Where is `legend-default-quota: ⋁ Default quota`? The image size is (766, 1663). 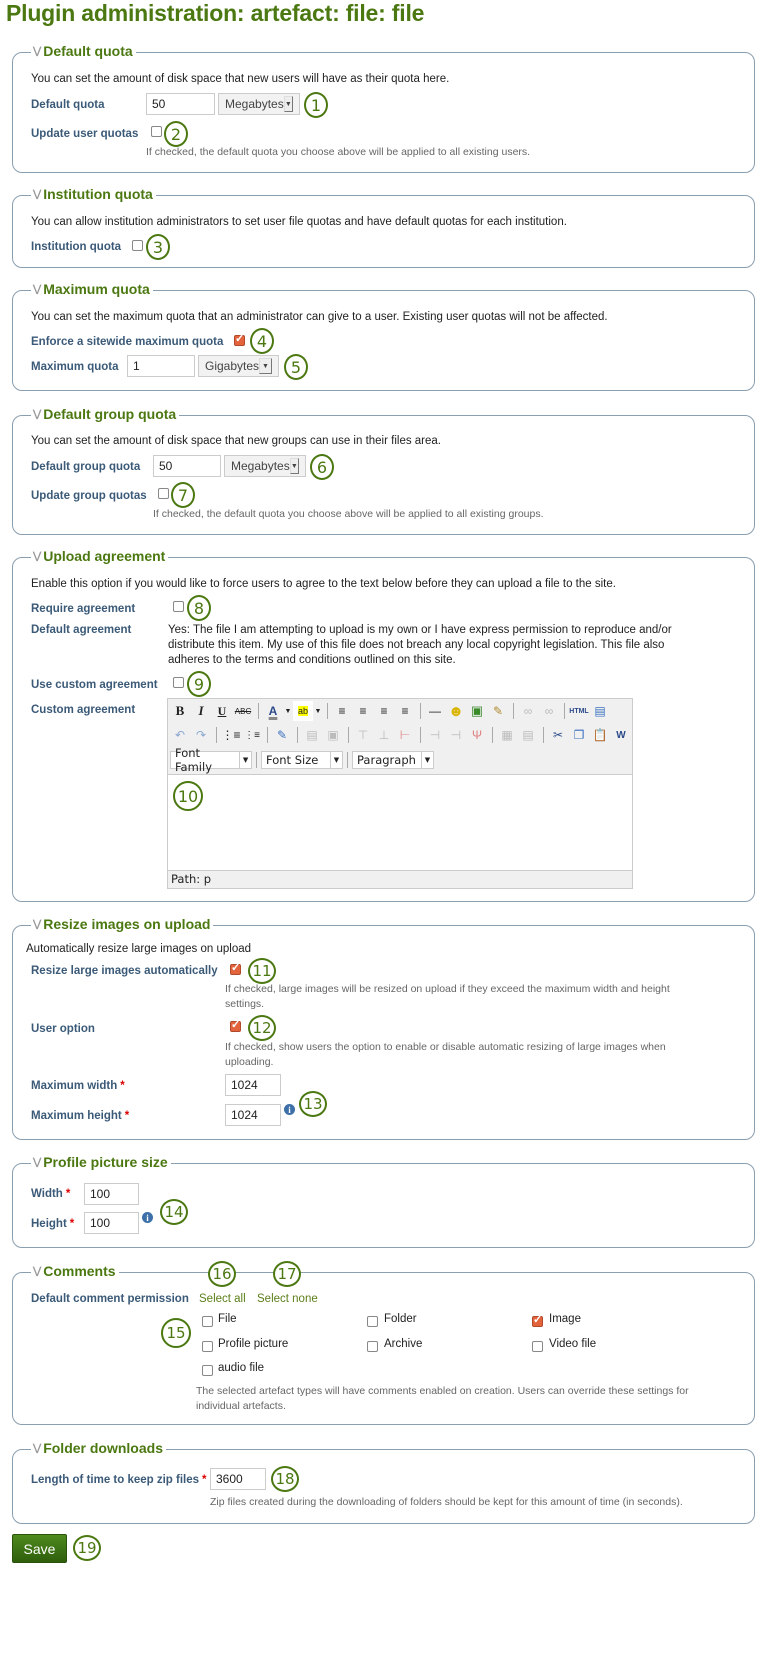 legend-default-quota: ⋁ Default quota is located at coordinates (83, 51).